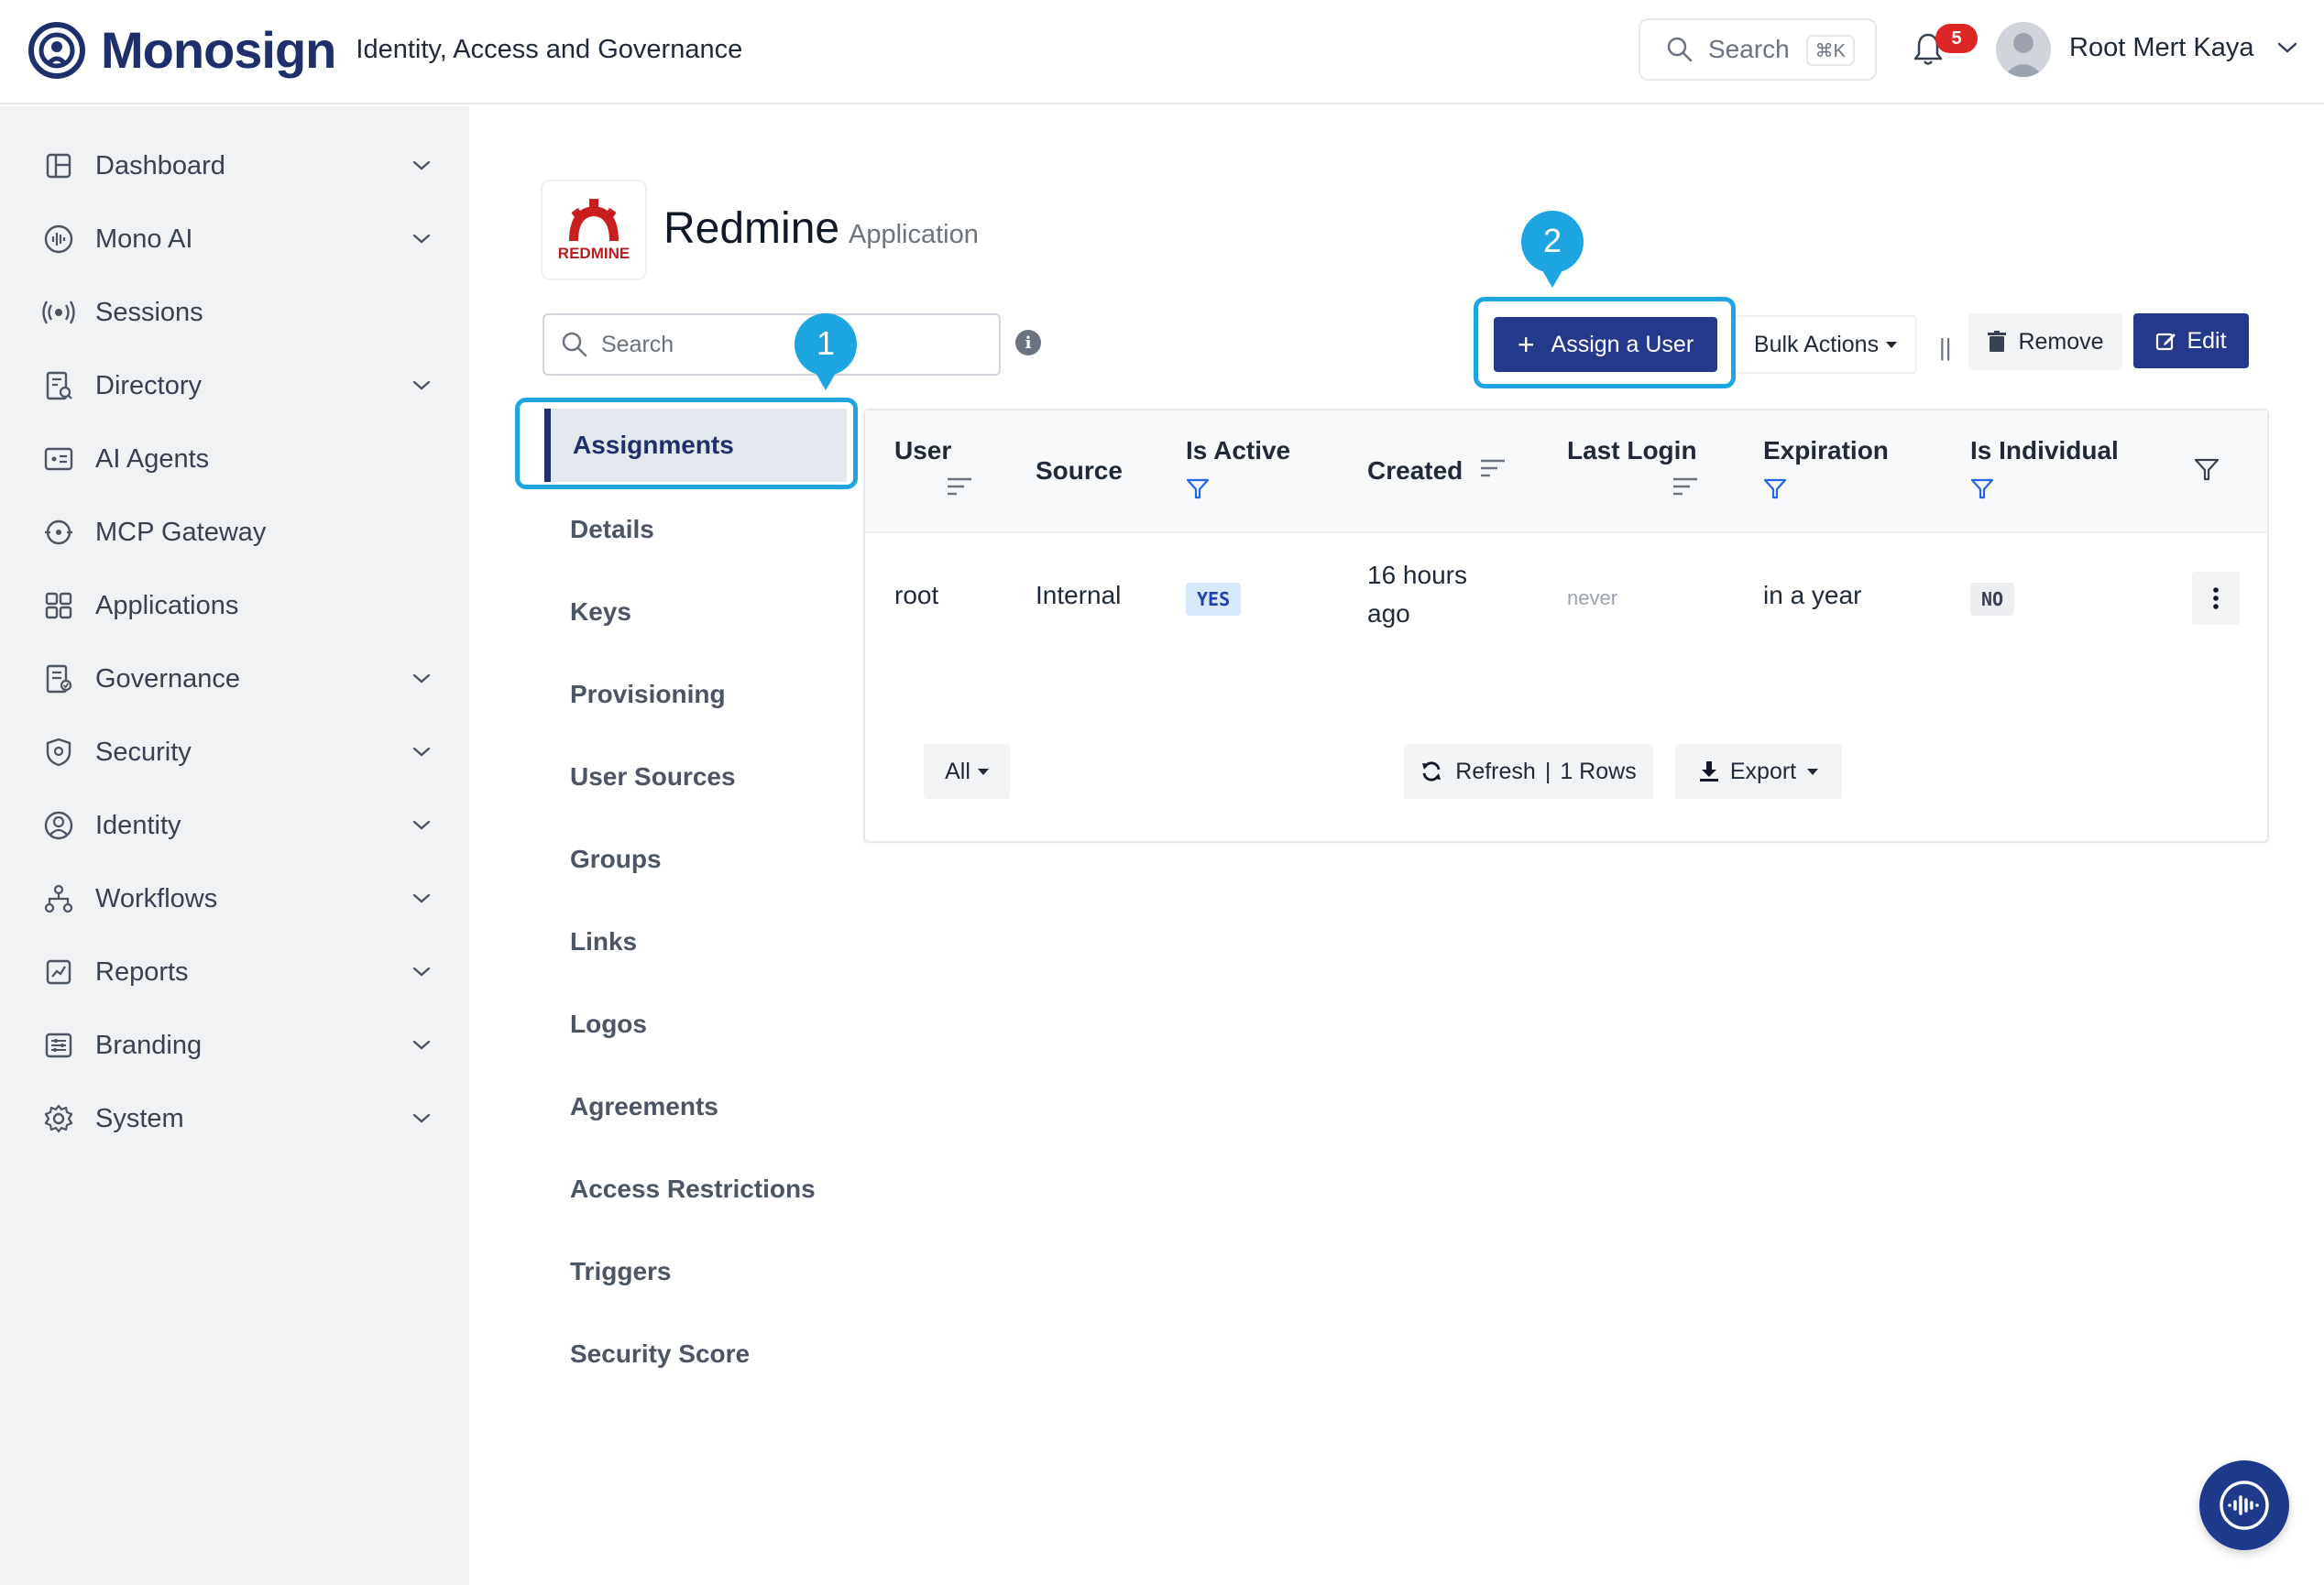 The image size is (2324, 1585). I want to click on page-size-dropdown: All, so click(967, 772).